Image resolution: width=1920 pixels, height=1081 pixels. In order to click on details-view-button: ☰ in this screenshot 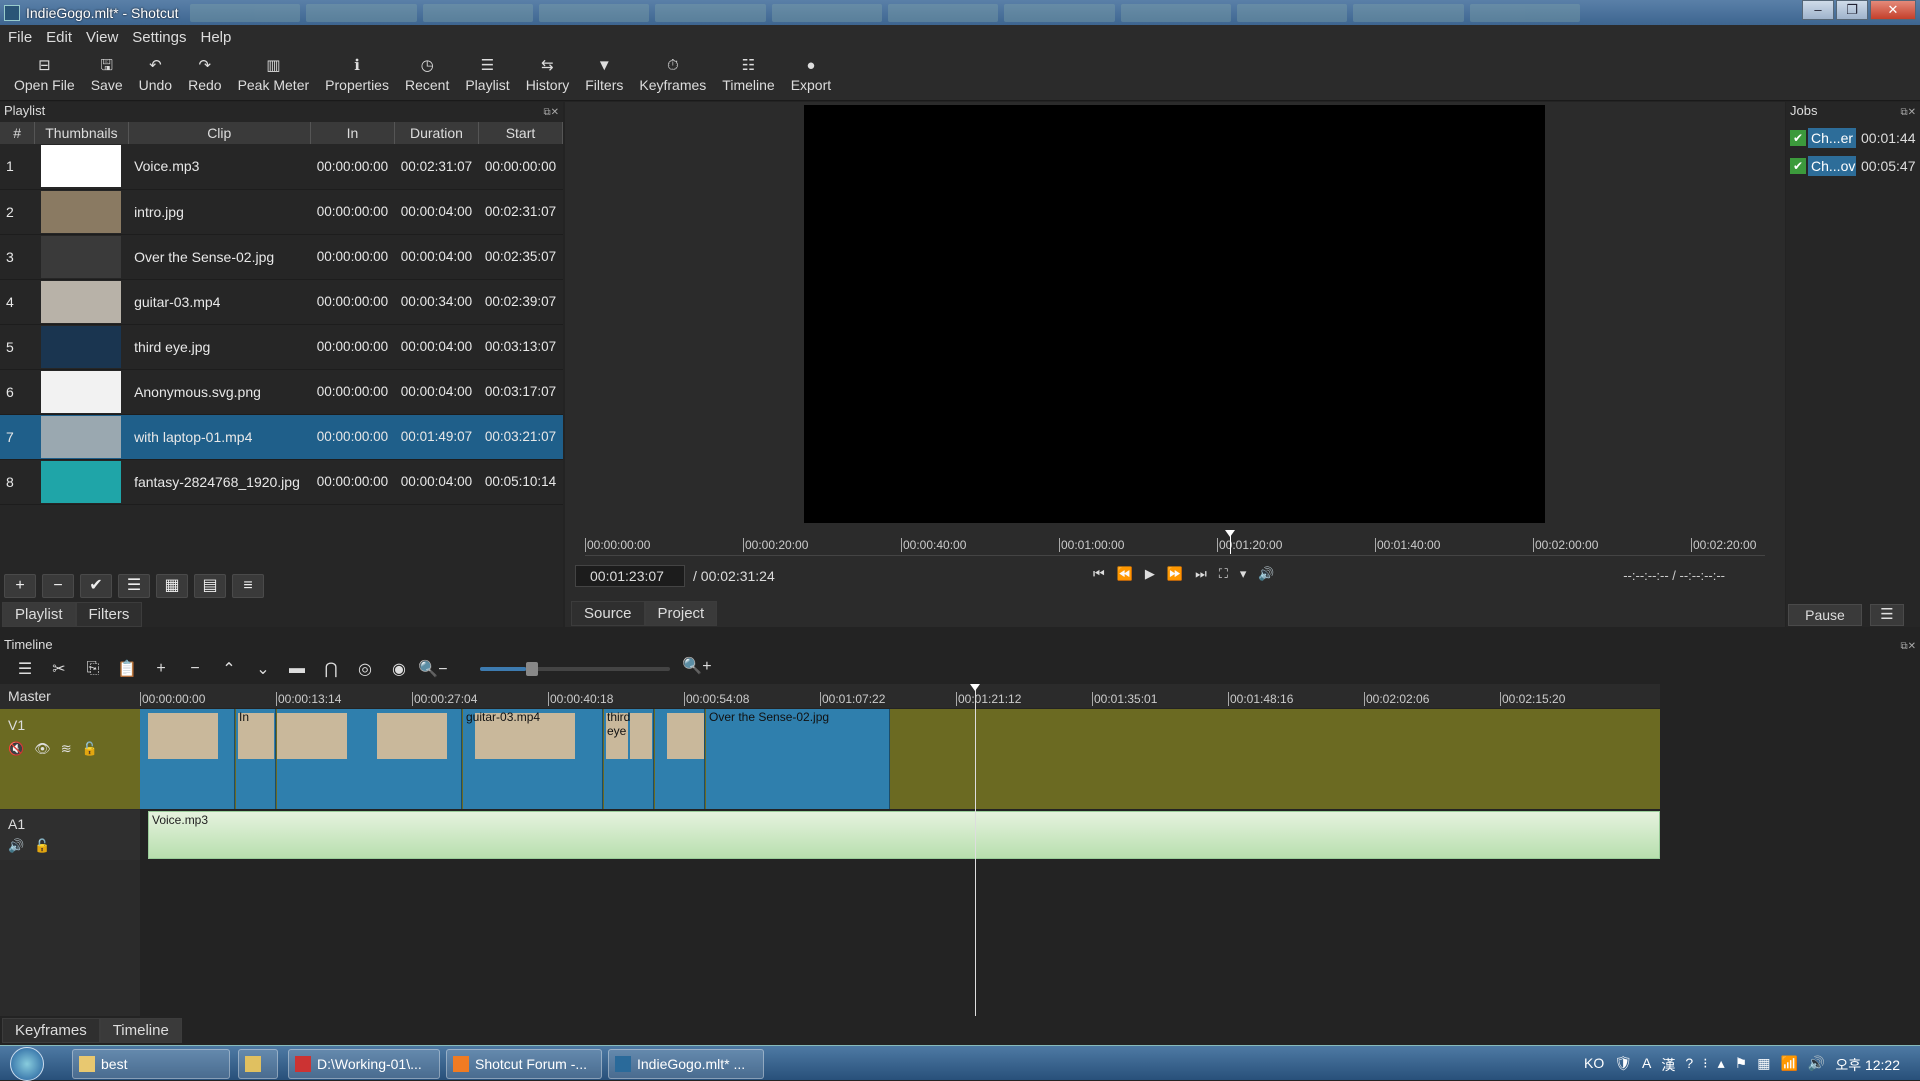, I will do `click(134, 586)`.